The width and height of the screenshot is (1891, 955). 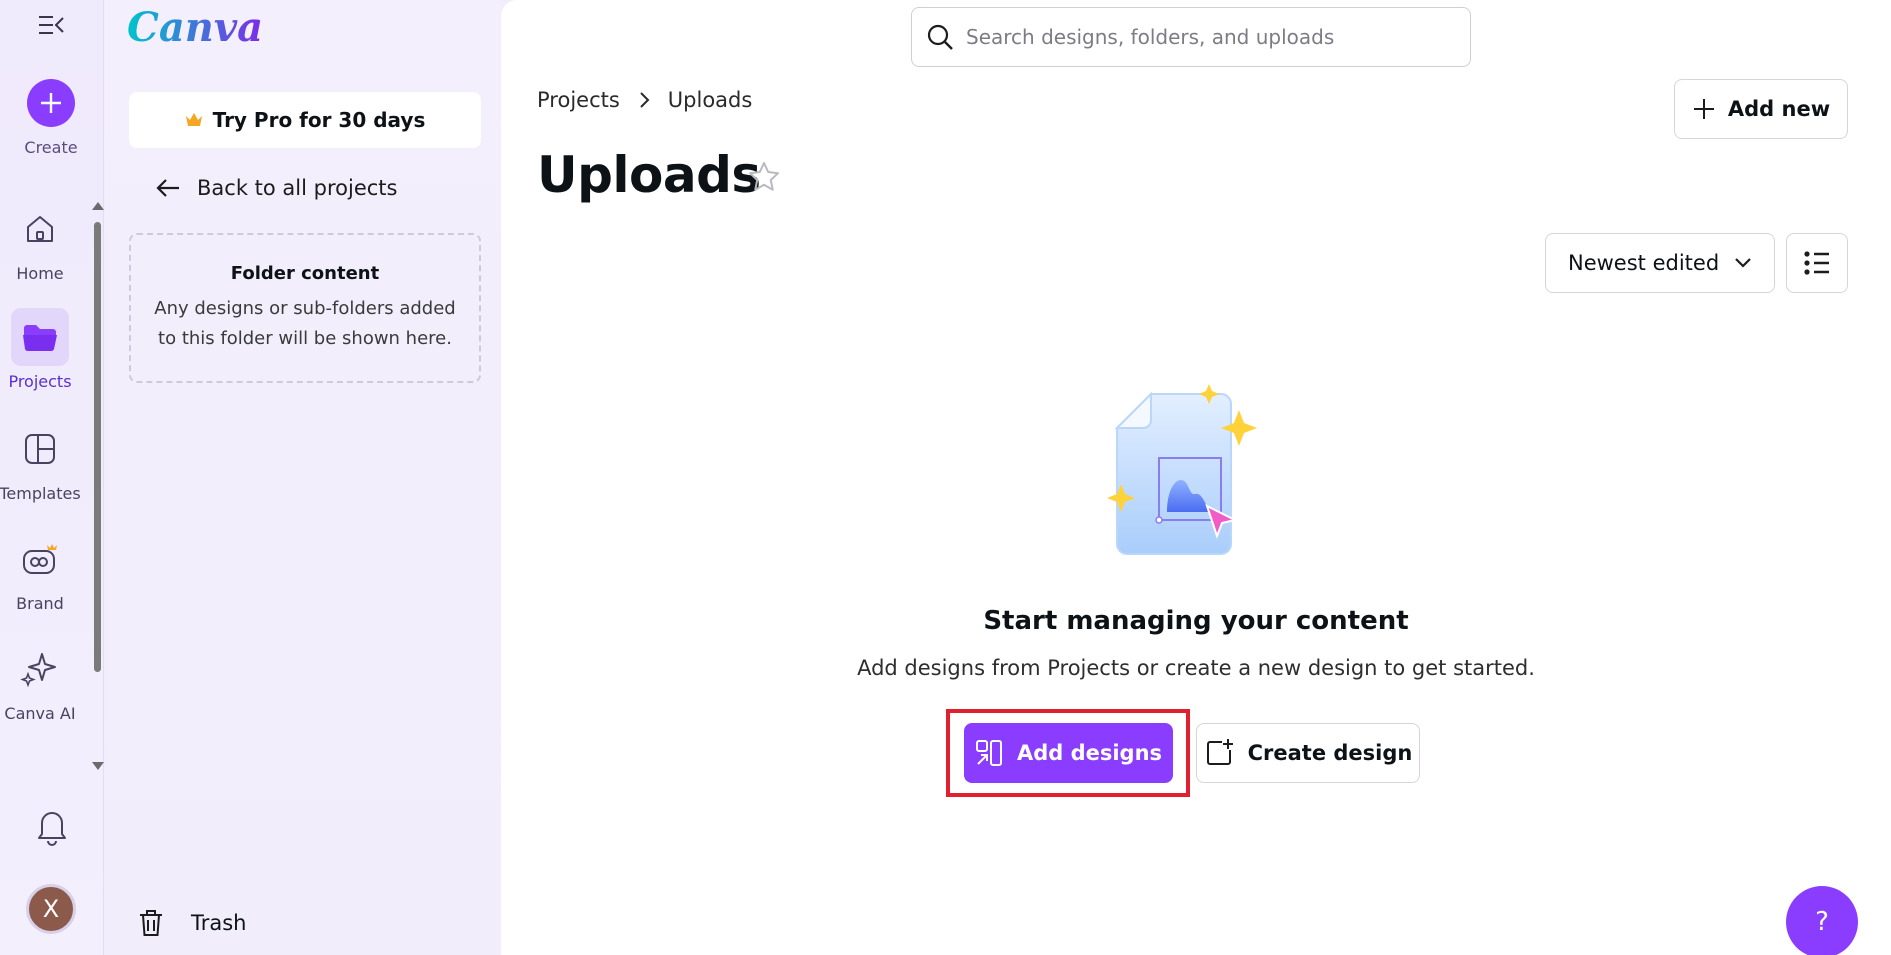 I want to click on nav-item-projects: Projects, so click(x=40, y=358).